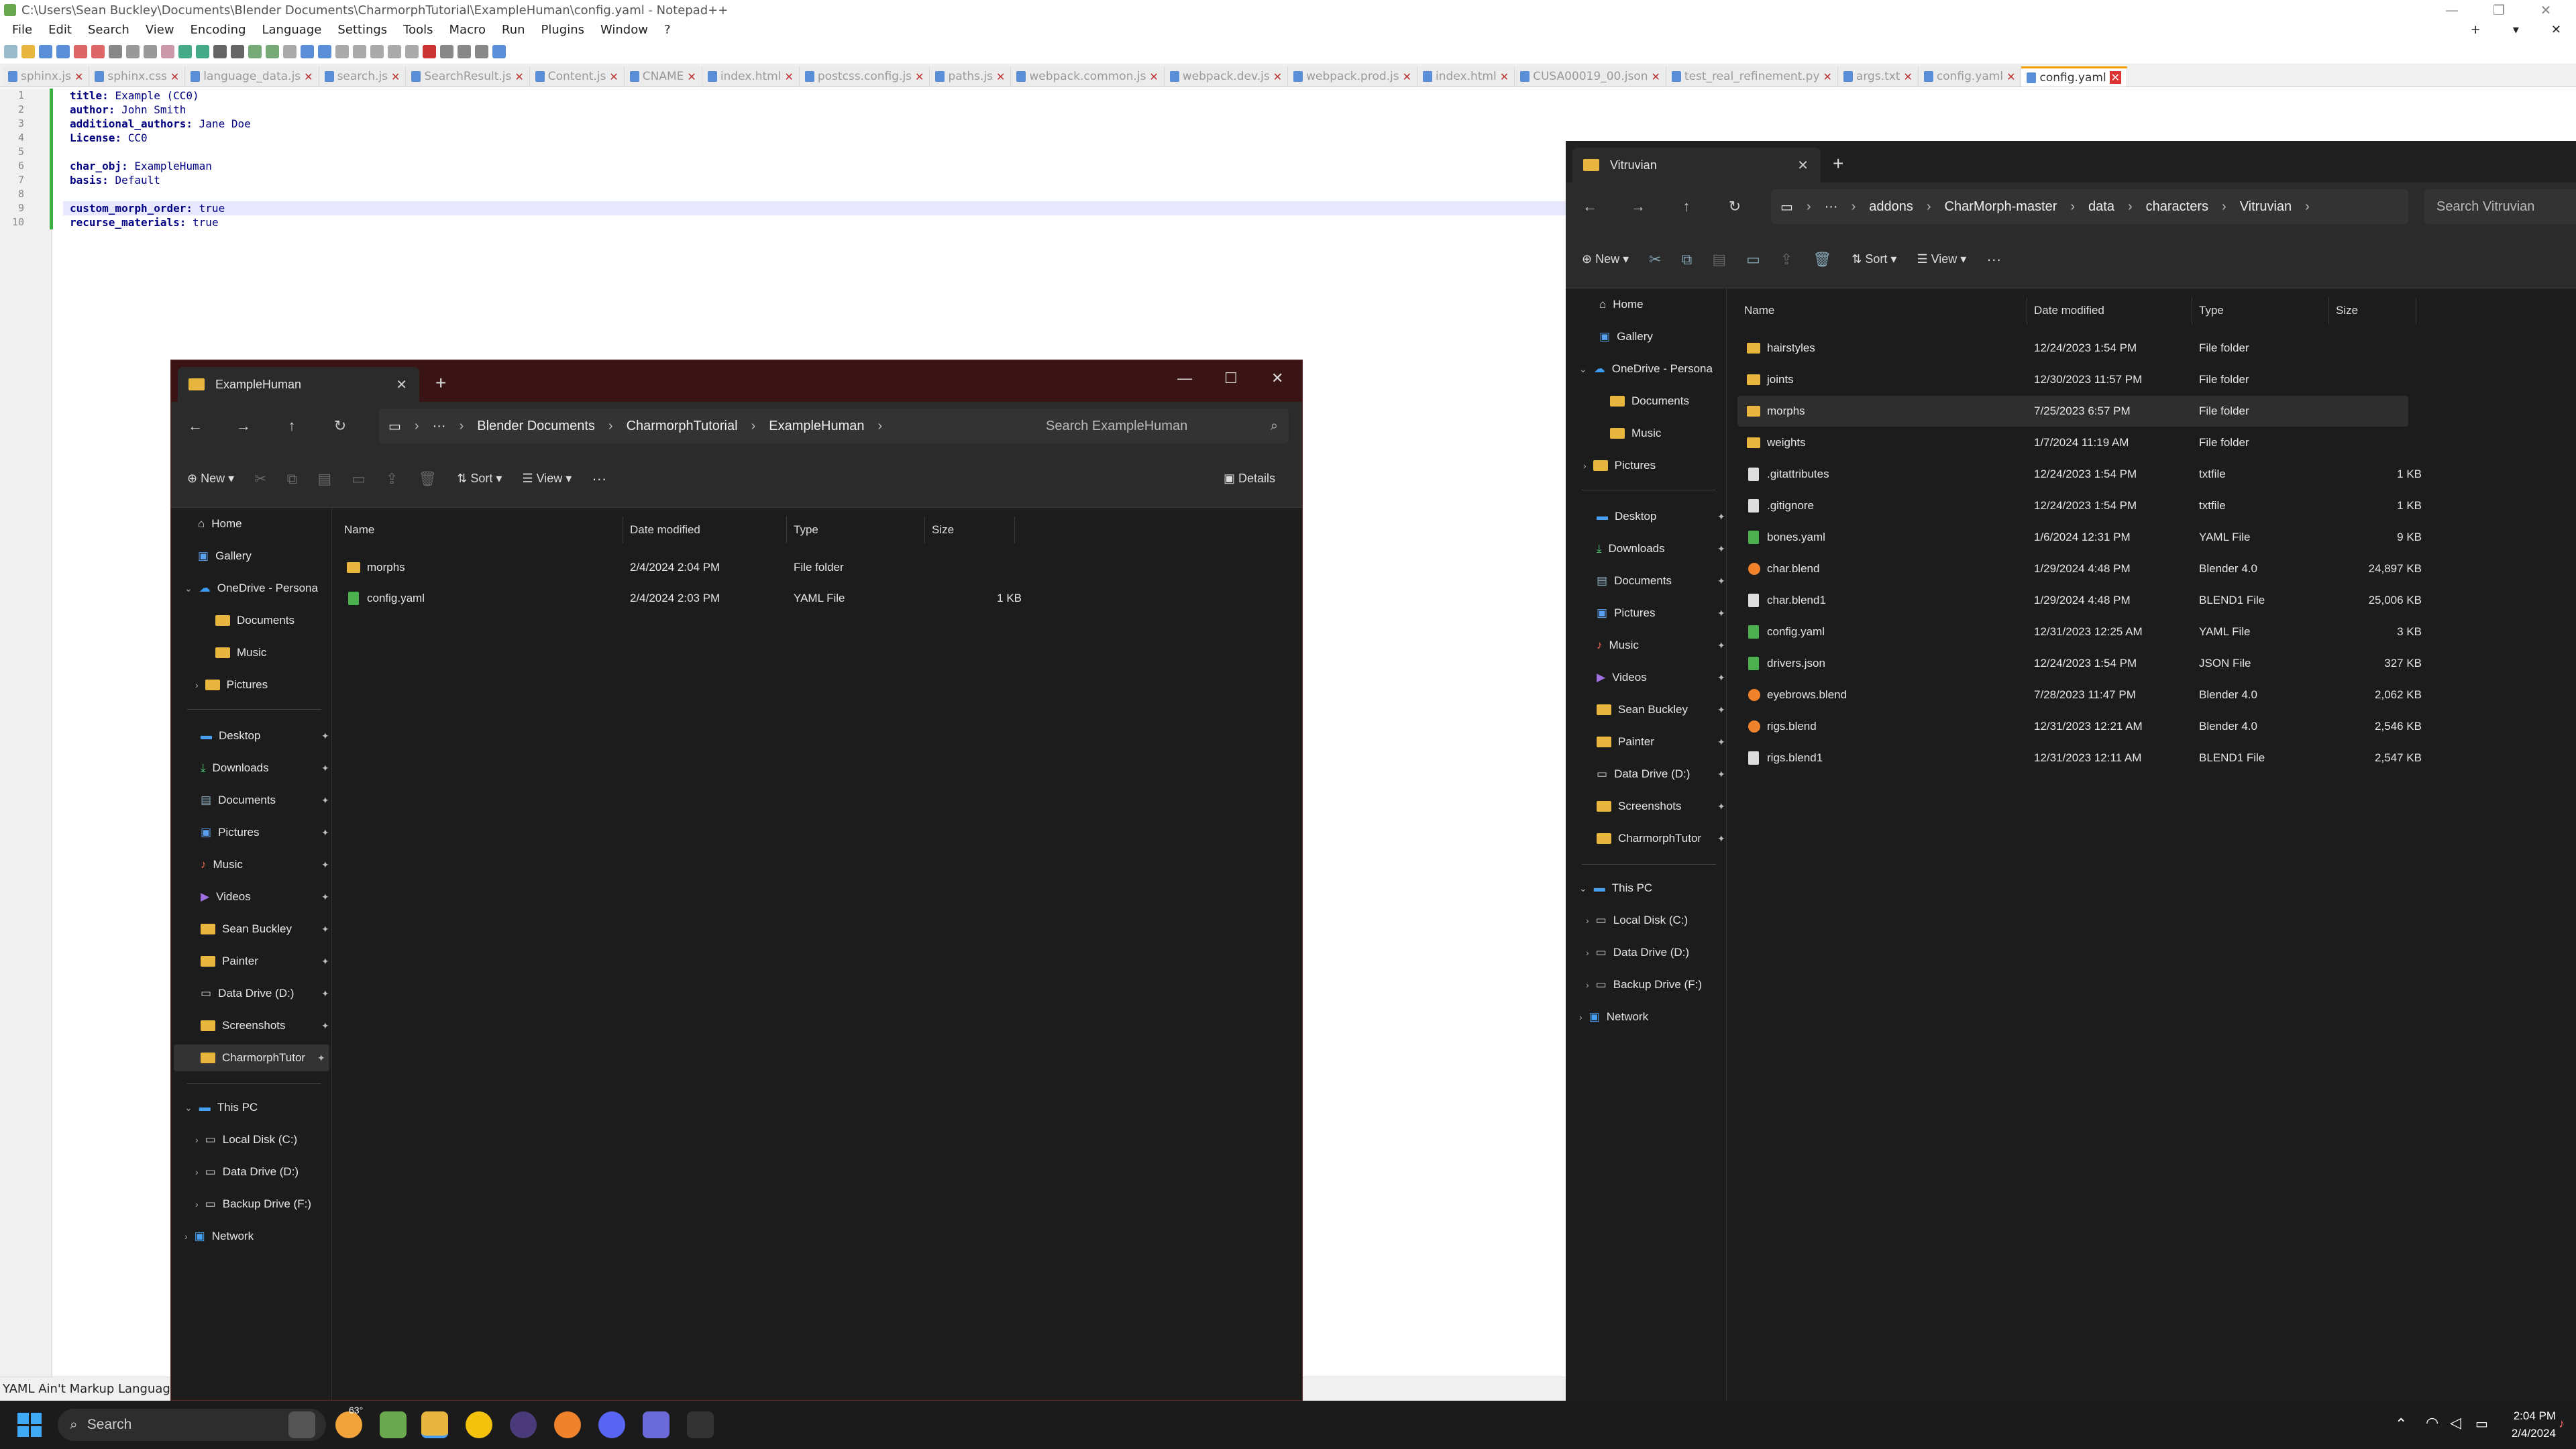 The width and height of the screenshot is (2576, 1449). What do you see at coordinates (1638, 206) in the screenshot?
I see `forward-arrow-icon: →` at bounding box center [1638, 206].